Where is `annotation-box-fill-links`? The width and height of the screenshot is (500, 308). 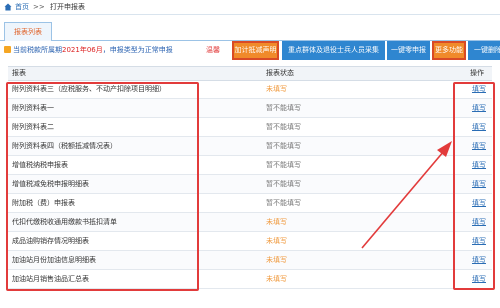
annotation-box-fill-links is located at coordinates (474, 186).